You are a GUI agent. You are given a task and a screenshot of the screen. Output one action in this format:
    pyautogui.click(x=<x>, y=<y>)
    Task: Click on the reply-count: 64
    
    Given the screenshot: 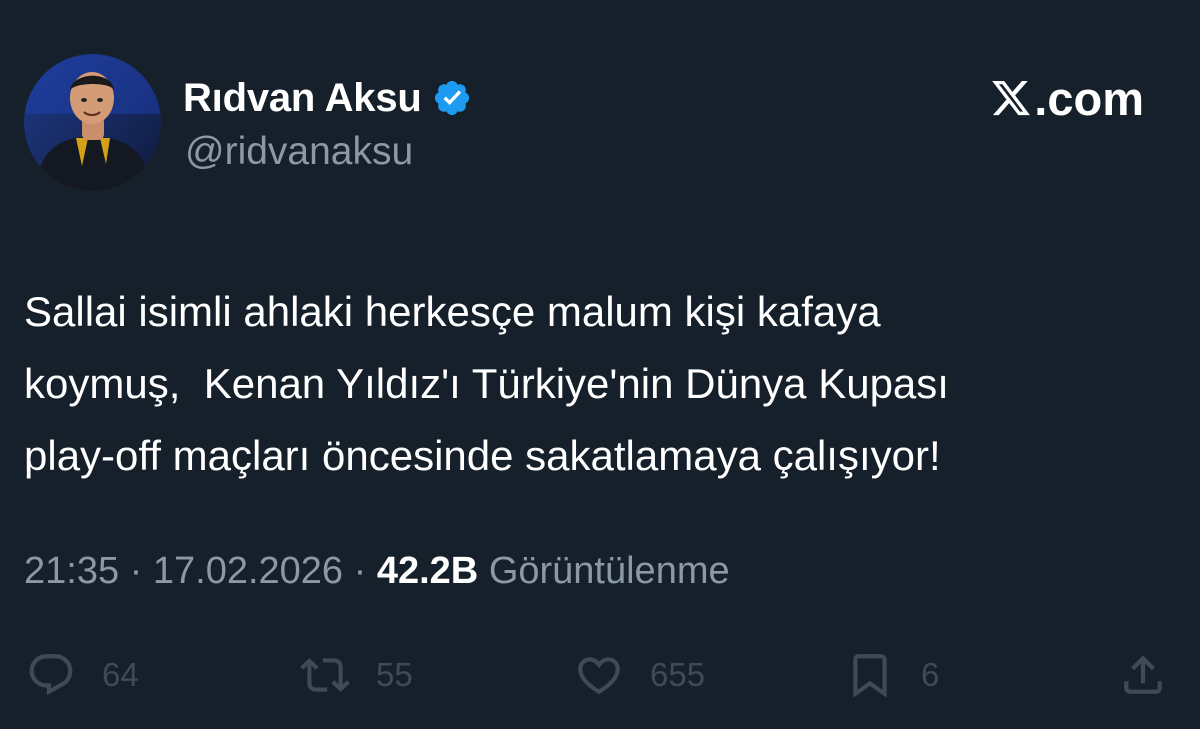 What is the action you would take?
    pyautogui.click(x=120, y=674)
    